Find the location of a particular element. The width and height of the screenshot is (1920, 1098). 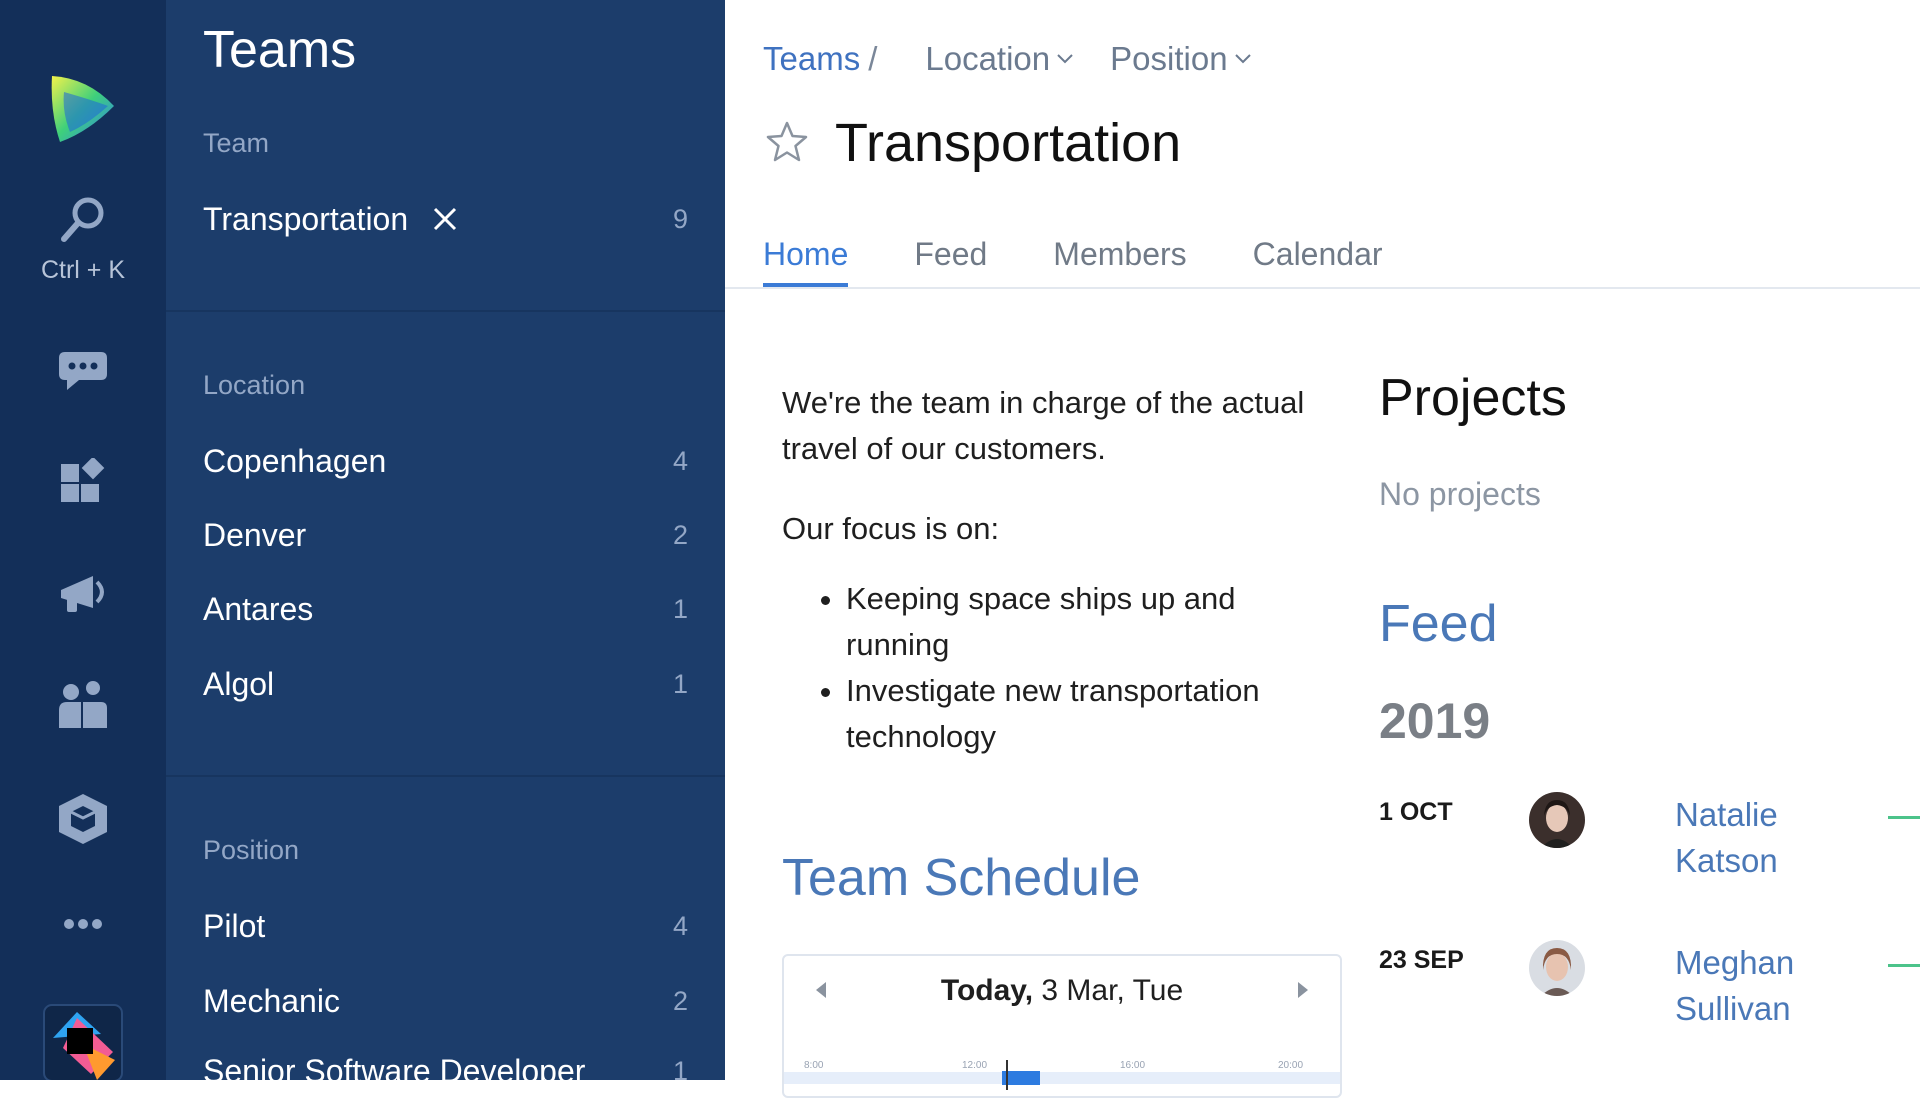

package-icon is located at coordinates (83, 819).